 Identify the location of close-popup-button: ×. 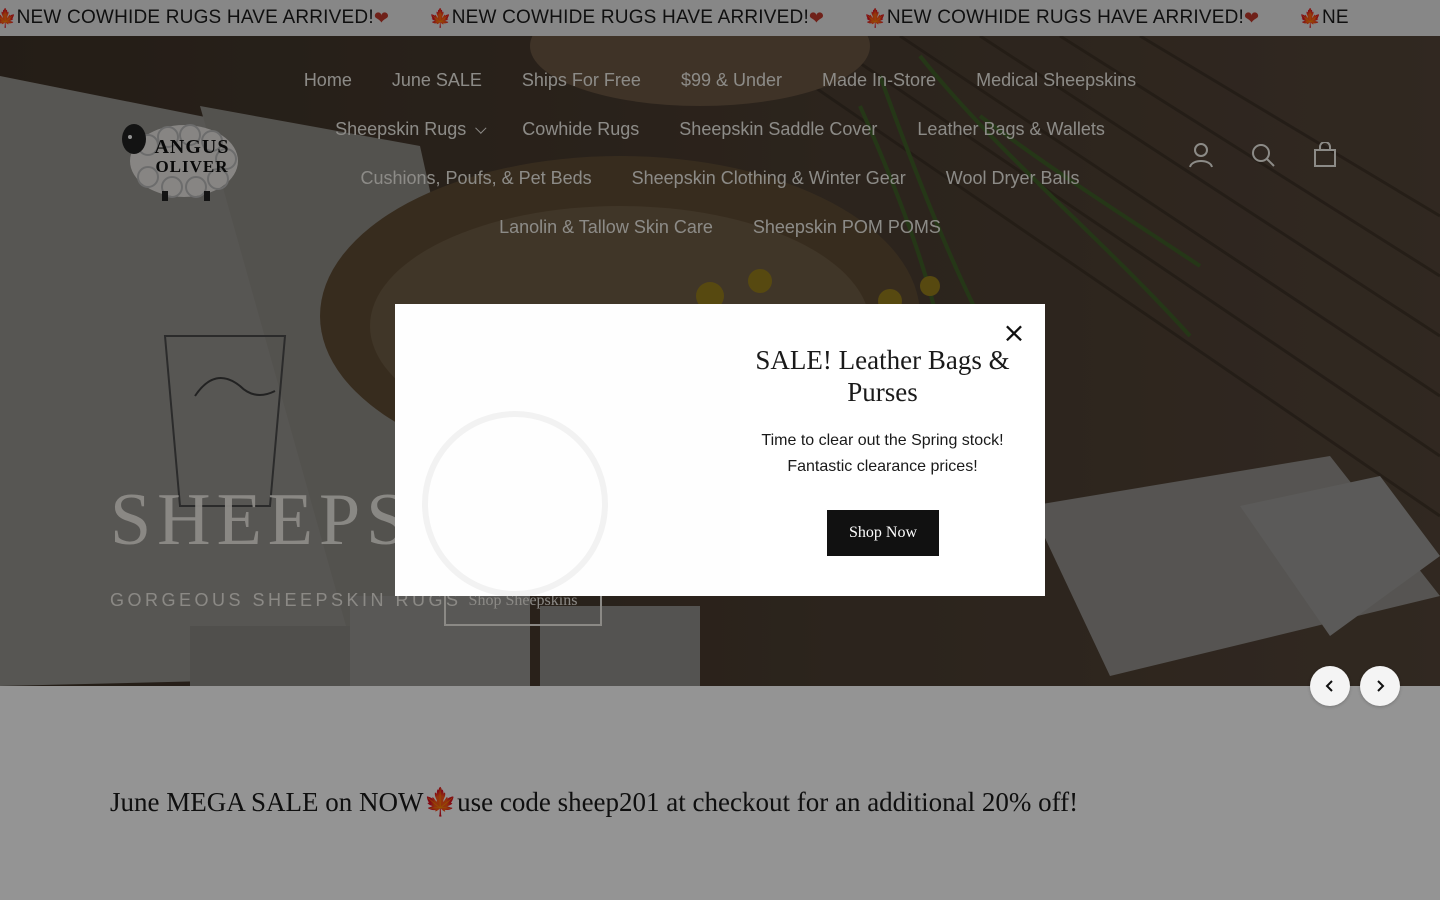
(1014, 332).